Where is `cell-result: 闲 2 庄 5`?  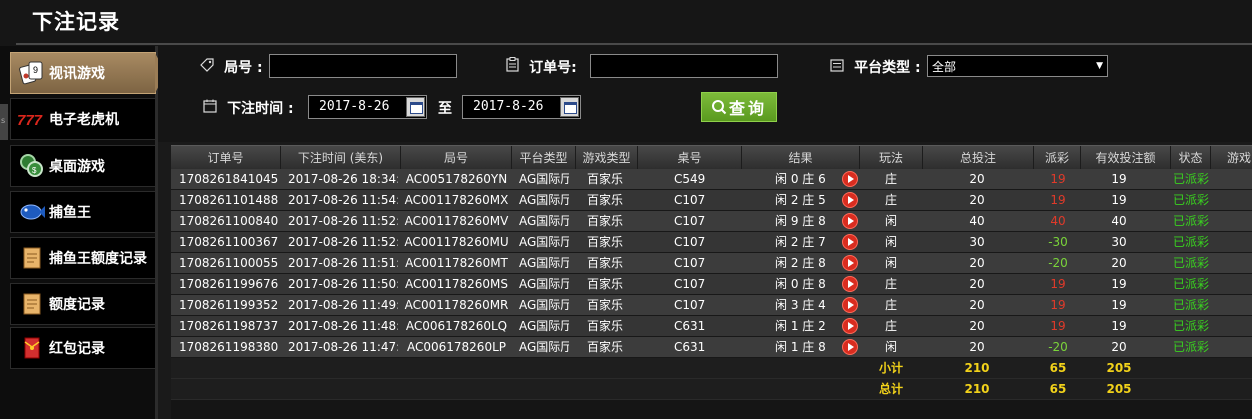
cell-result: 闲 2 庄 5 is located at coordinates (800, 200).